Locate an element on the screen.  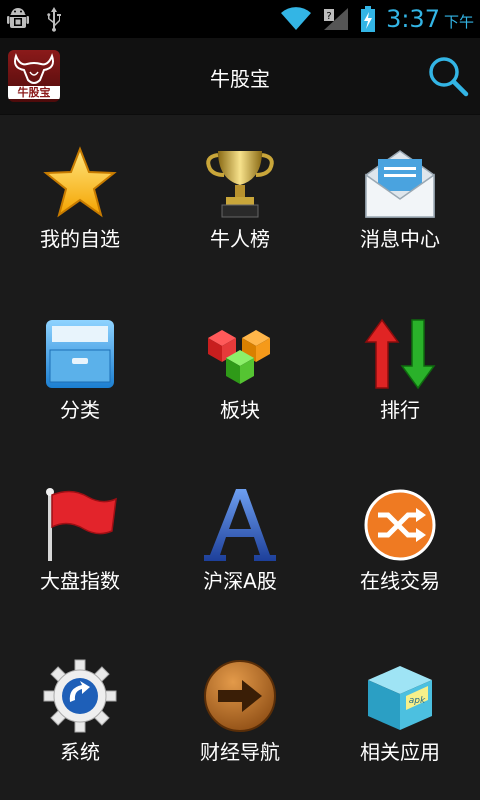
tile-my-watchlist: 我的自选 is located at coordinates (80, 200).